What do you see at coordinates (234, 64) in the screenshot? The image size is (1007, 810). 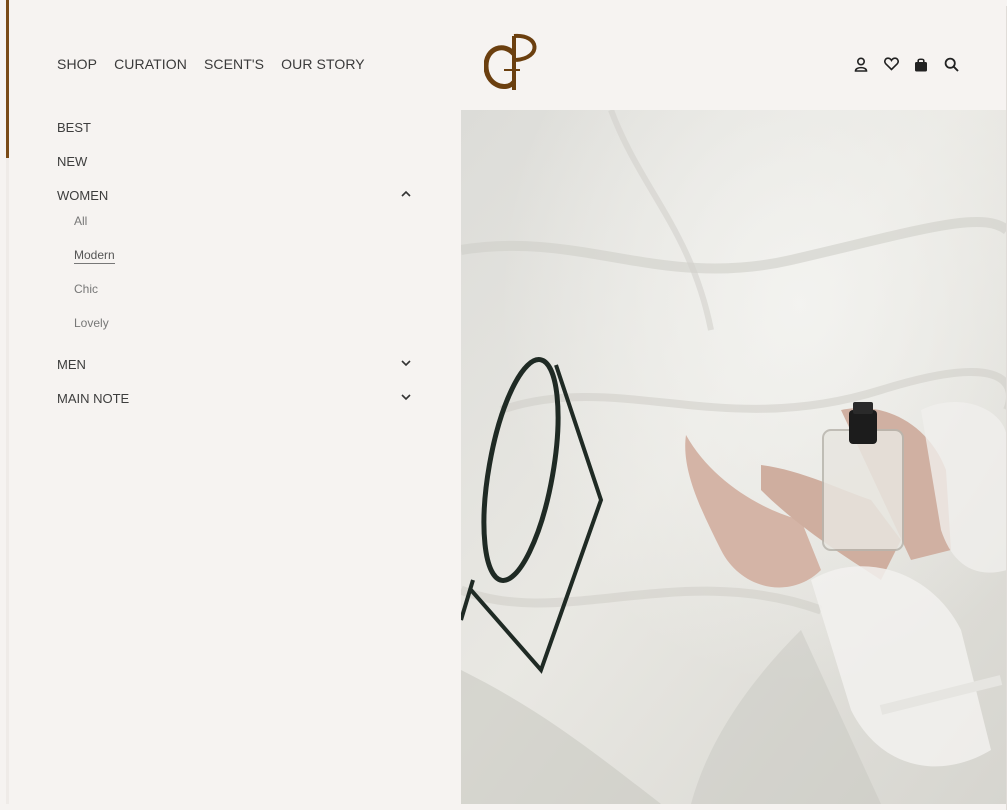 I see `nav-scents: SCENT'S` at bounding box center [234, 64].